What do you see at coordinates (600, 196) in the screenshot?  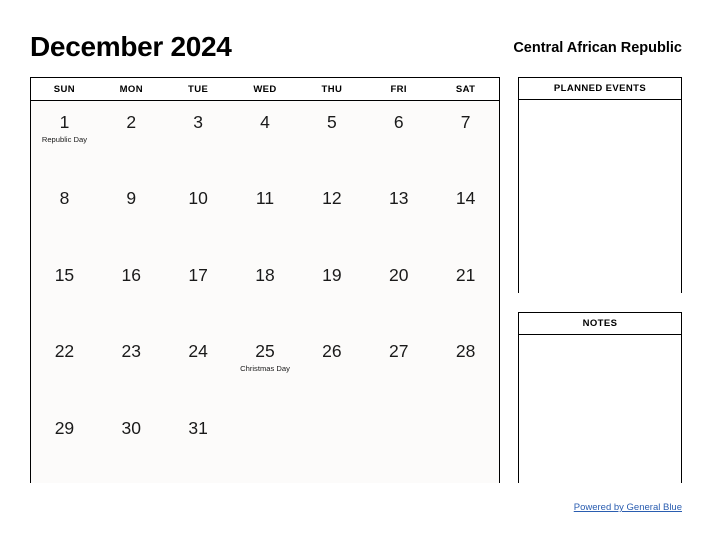 I see `planned-events-body` at bounding box center [600, 196].